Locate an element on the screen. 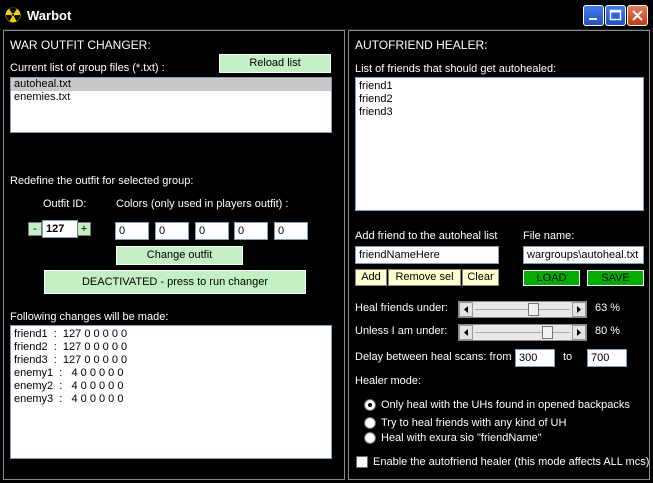 The image size is (653, 483). color-field-3: 0 is located at coordinates (212, 231).